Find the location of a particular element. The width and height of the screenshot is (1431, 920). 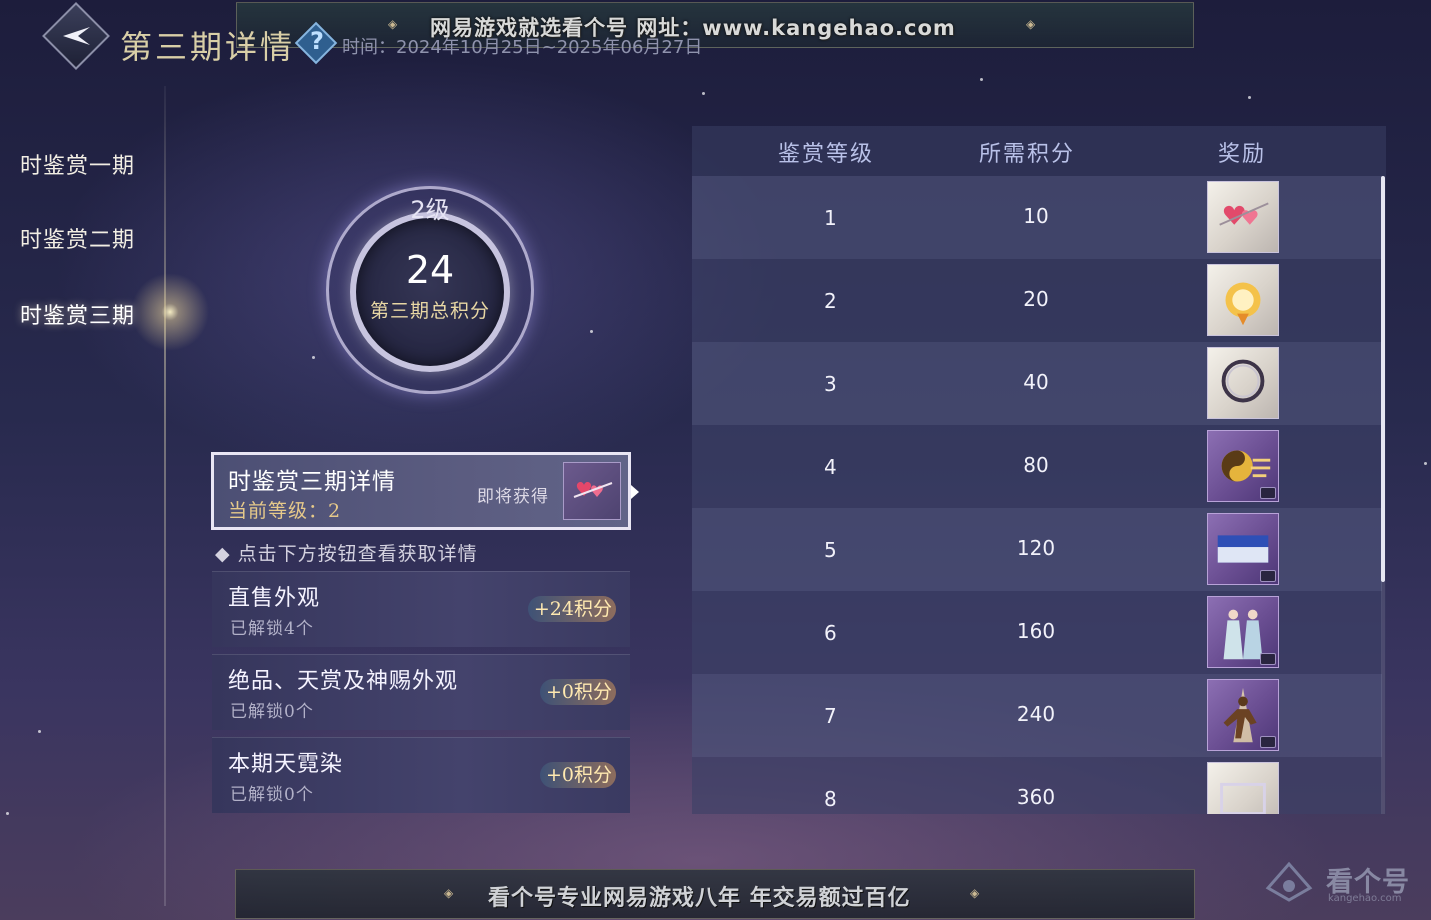

upcoming-reward-icon is located at coordinates (592, 491).